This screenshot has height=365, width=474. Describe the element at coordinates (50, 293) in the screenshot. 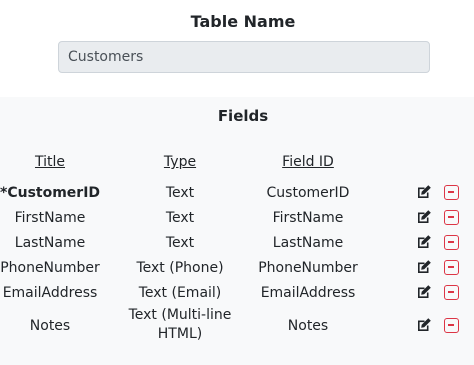

I see `field-title: EmailAddress` at that location.